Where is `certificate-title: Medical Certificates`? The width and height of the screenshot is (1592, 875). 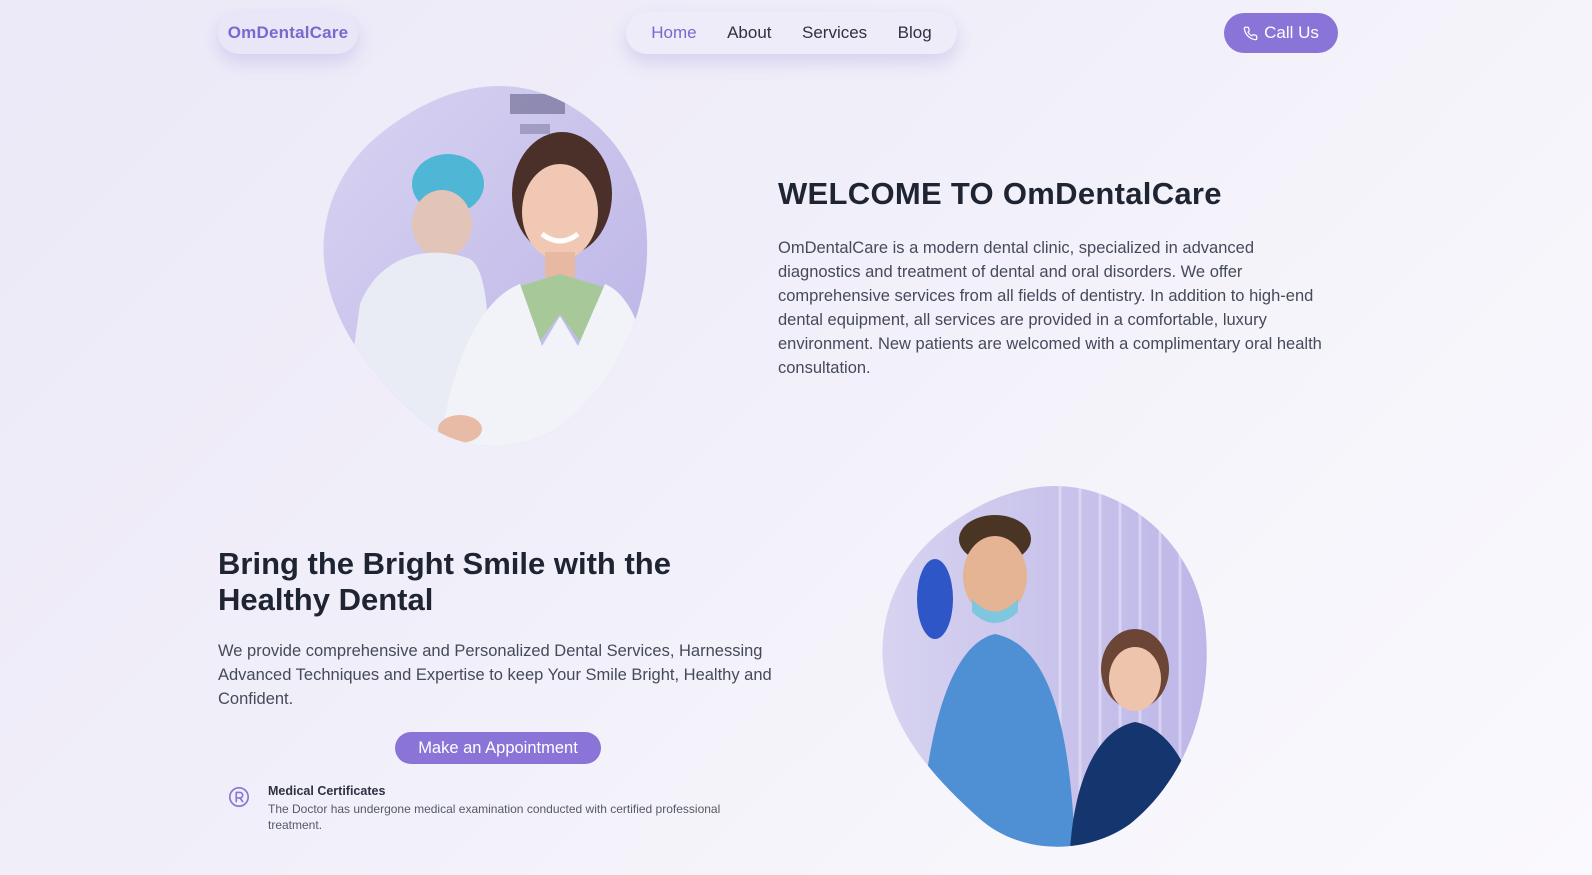 certificate-title: Medical Certificates is located at coordinates (327, 791).